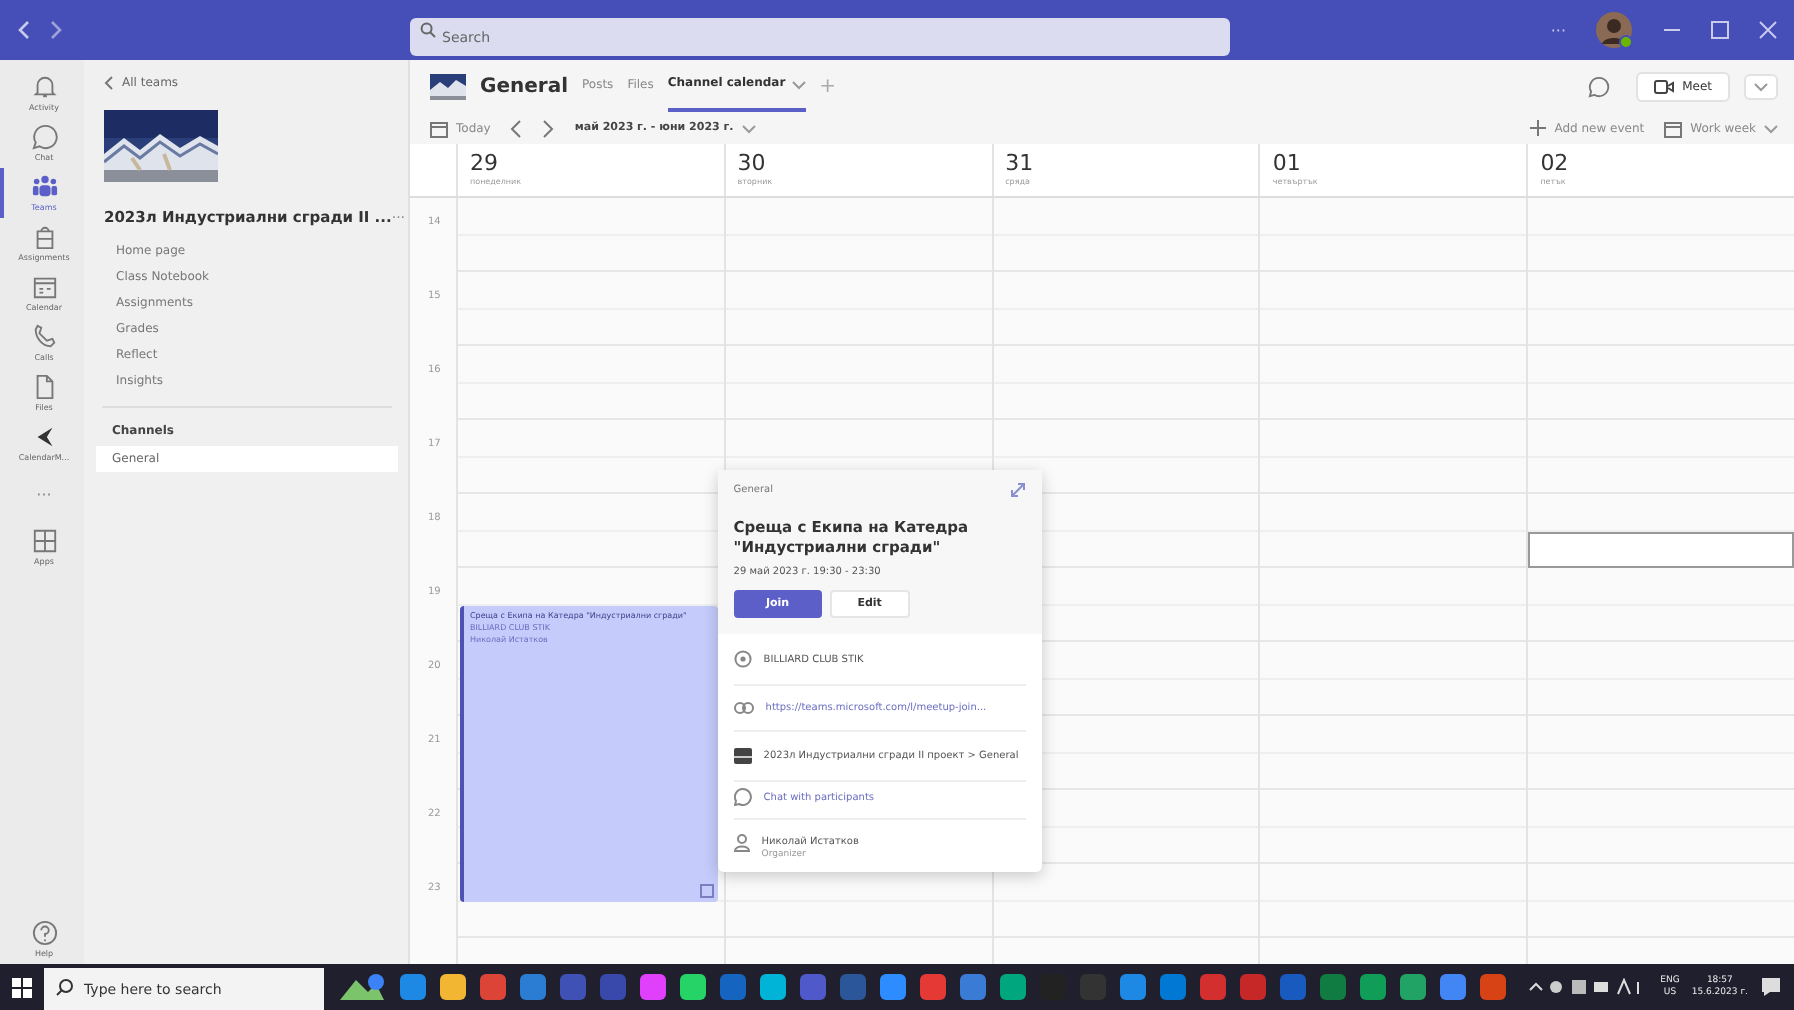 The height and width of the screenshot is (1010, 1794). I want to click on start-icon, so click(22, 987).